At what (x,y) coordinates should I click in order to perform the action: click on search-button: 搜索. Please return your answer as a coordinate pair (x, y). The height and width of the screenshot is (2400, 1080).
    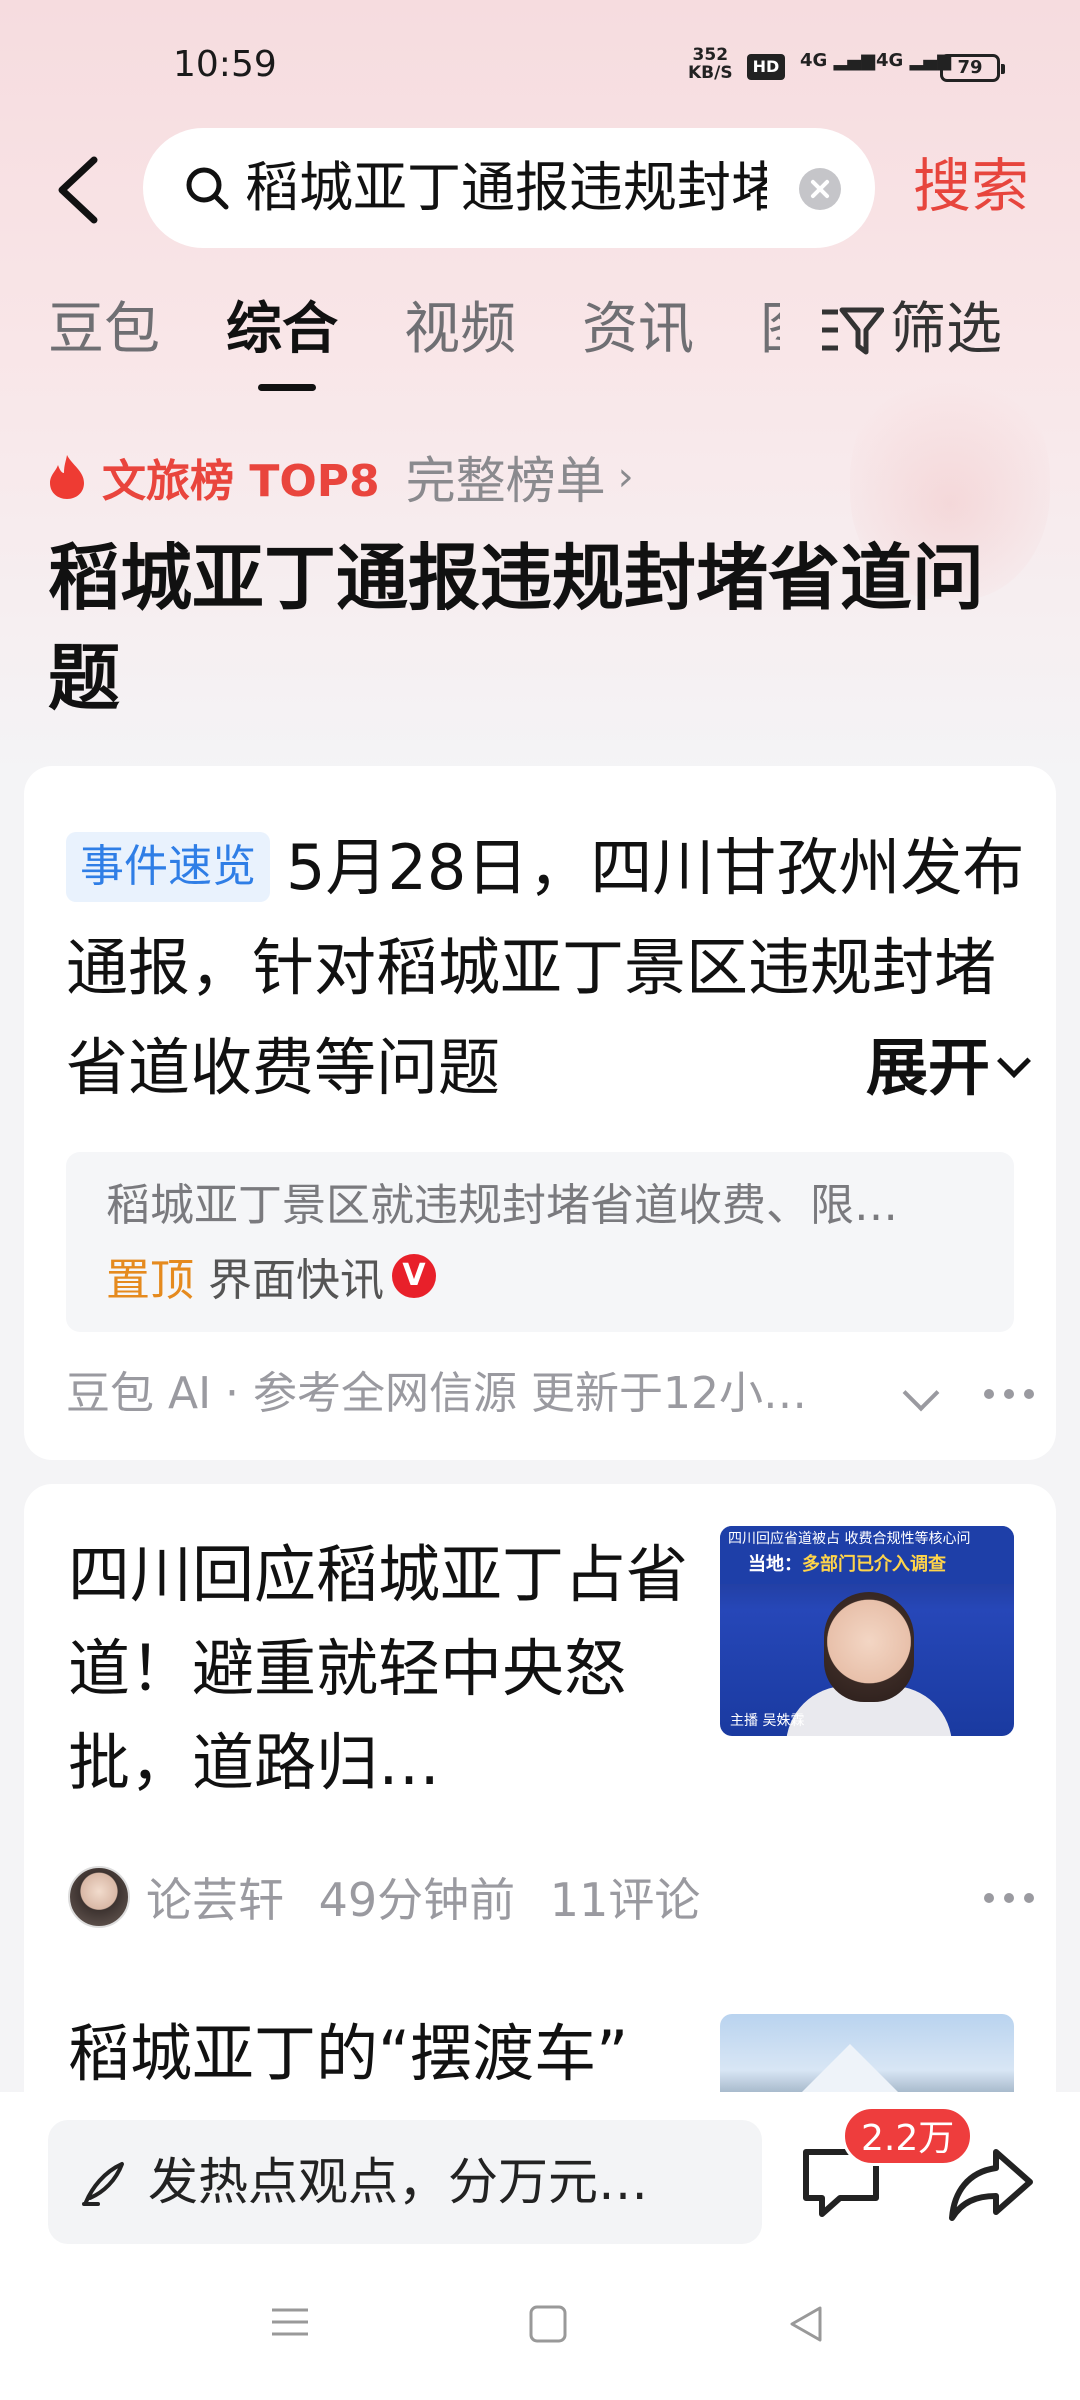
    Looking at the image, I should click on (971, 186).